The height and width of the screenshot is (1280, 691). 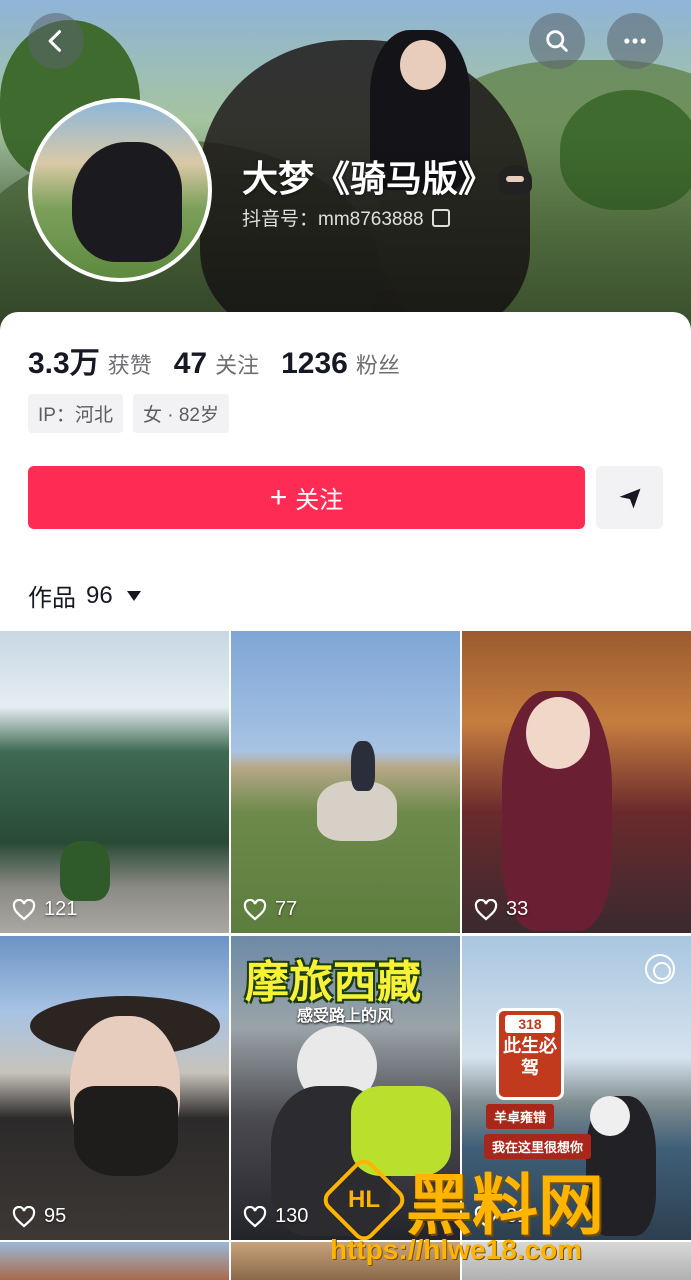 I want to click on avatar-horse, so click(x=127, y=202).